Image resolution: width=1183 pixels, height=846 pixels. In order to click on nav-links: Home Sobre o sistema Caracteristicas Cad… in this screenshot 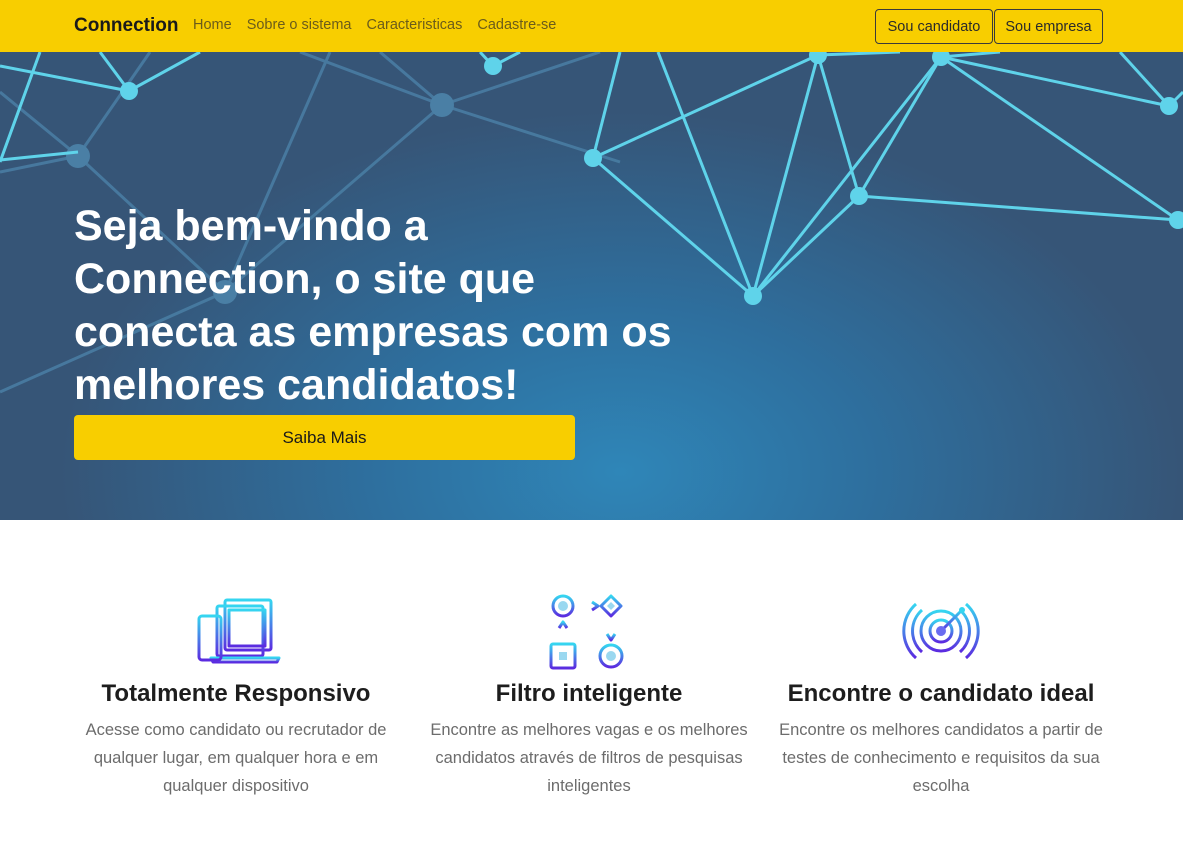, I will do `click(374, 25)`.